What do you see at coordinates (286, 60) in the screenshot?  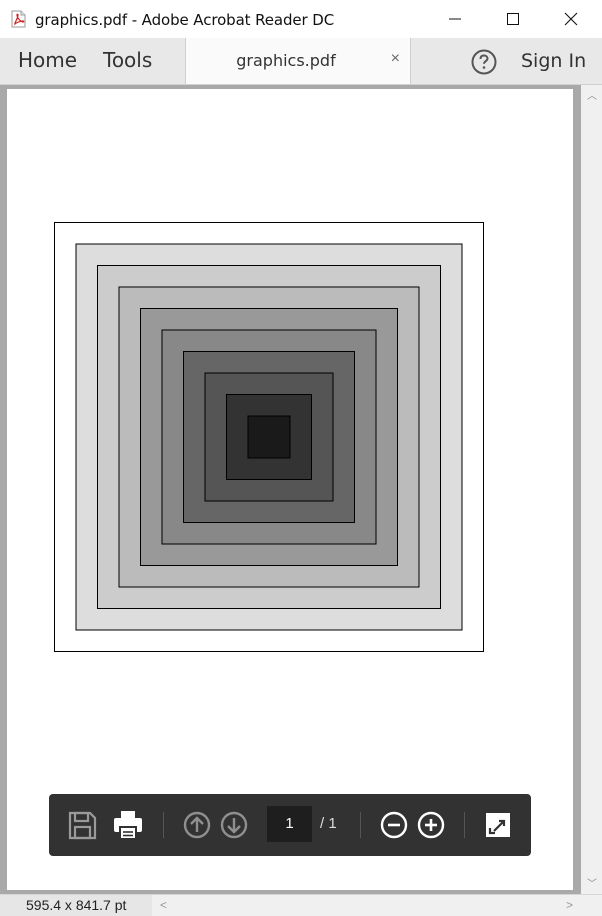 I see `document-tab-label: graphics.pdf` at bounding box center [286, 60].